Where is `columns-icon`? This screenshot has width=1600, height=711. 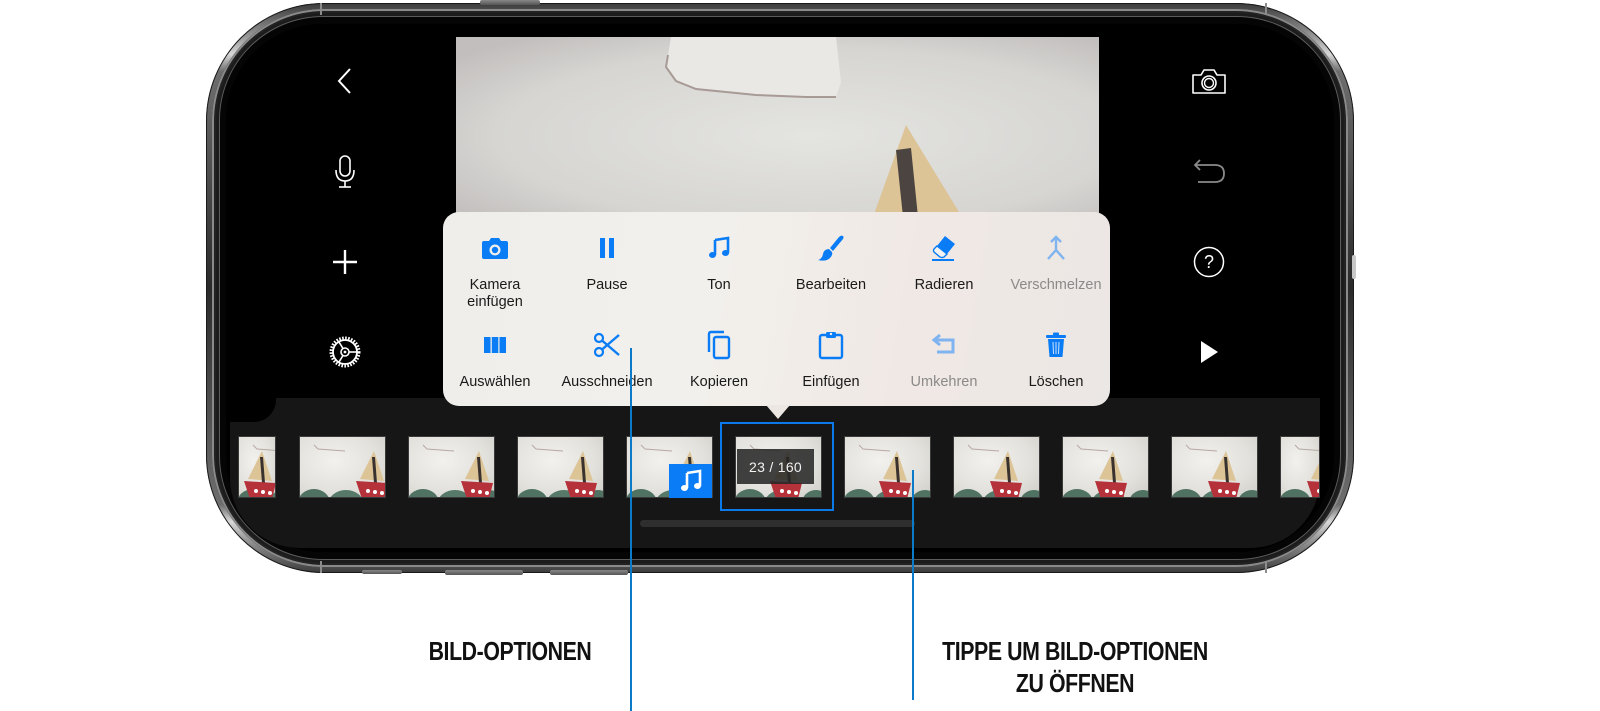
columns-icon is located at coordinates (495, 345).